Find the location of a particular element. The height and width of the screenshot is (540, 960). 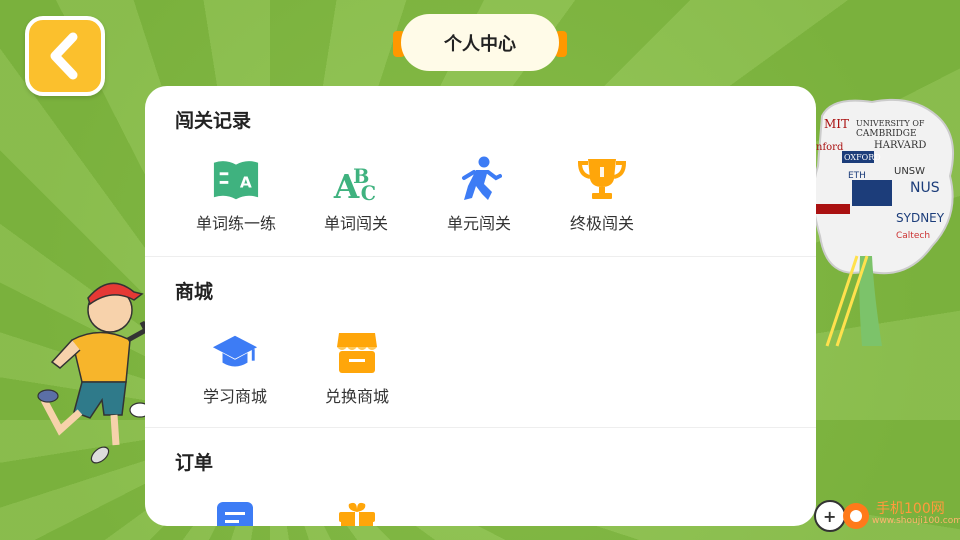

final-challenge-item: 终极闯关 is located at coordinates (602, 195).